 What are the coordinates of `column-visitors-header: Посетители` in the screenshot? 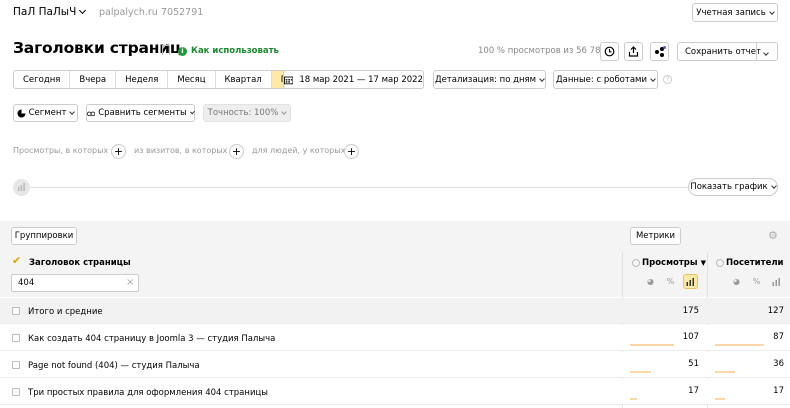 It's located at (750, 263).